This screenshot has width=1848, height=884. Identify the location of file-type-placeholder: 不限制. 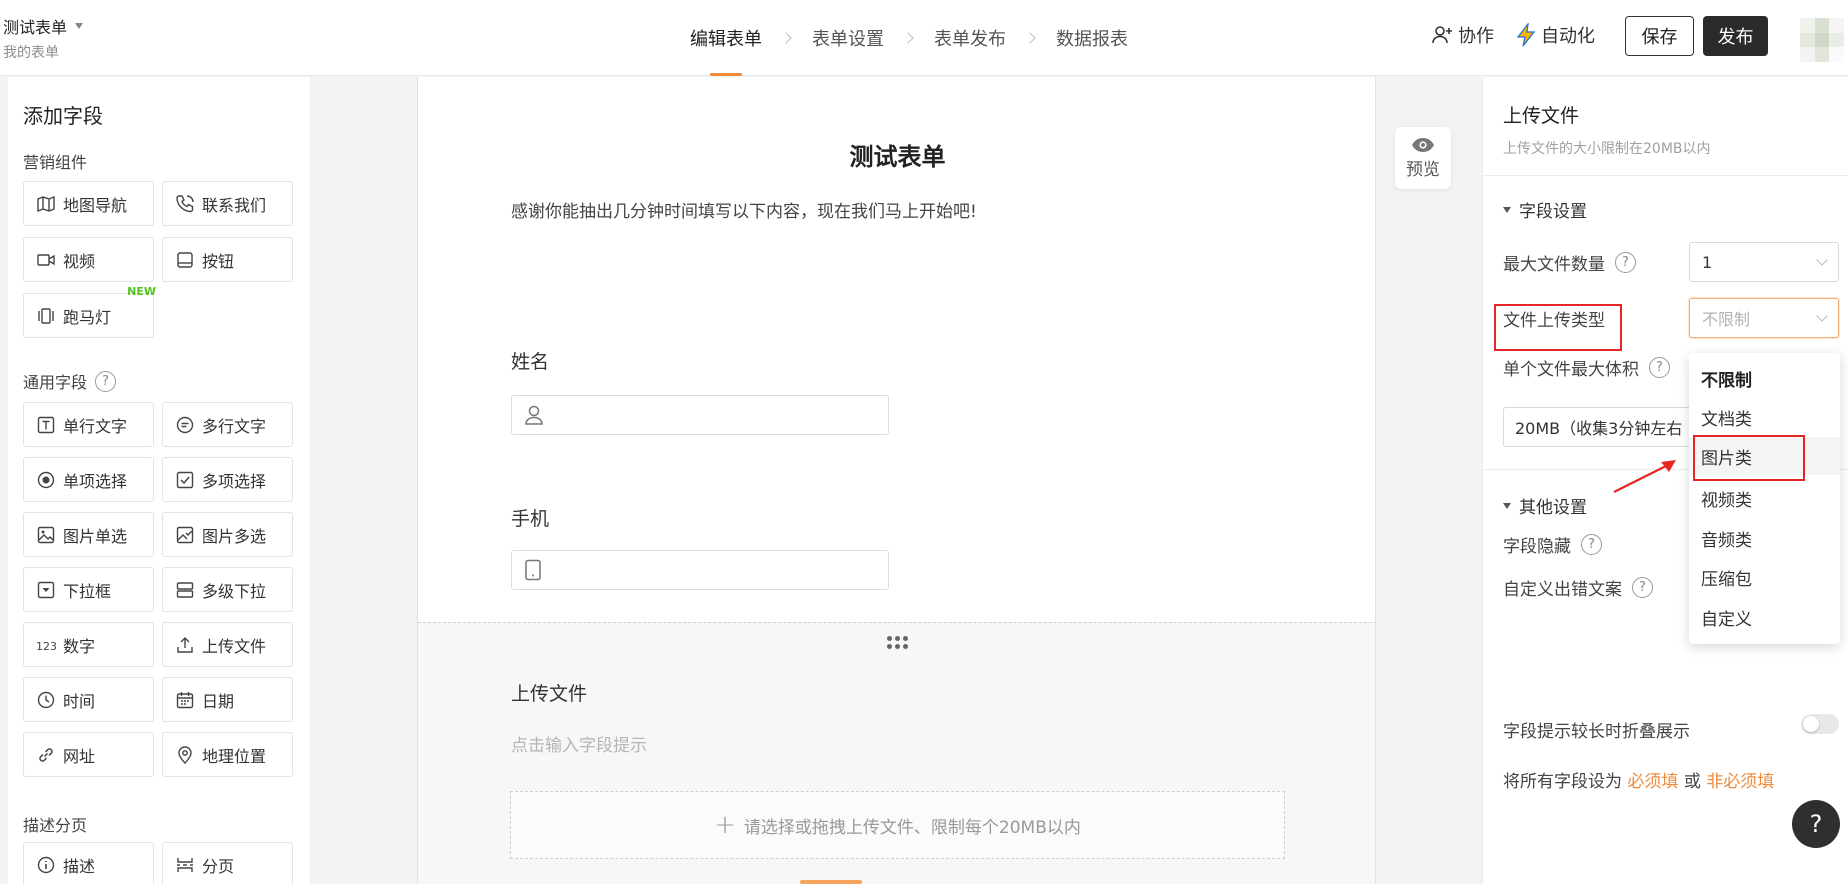
(1726, 319).